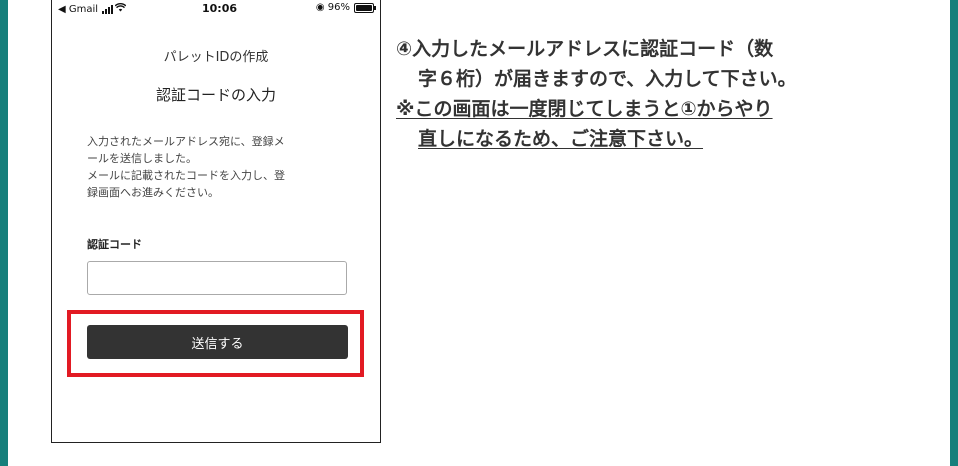 This screenshot has height=466, width=958. What do you see at coordinates (120, 9) in the screenshot?
I see `wifi-icon` at bounding box center [120, 9].